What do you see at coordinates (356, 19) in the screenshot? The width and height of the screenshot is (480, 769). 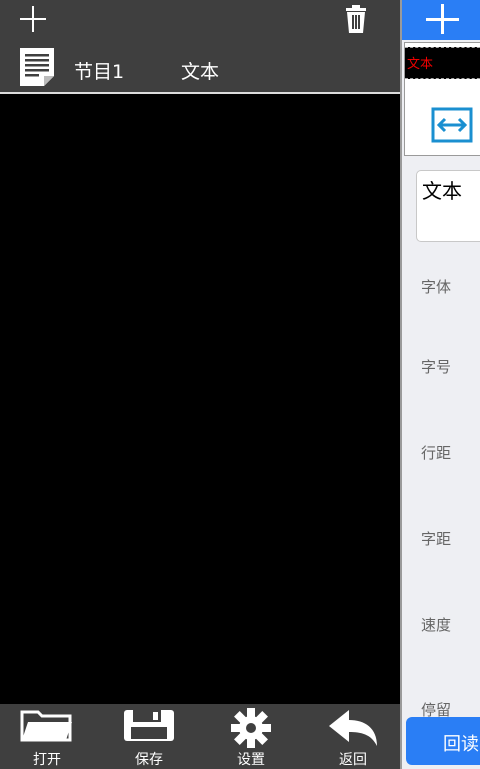 I see `trash-icon` at bounding box center [356, 19].